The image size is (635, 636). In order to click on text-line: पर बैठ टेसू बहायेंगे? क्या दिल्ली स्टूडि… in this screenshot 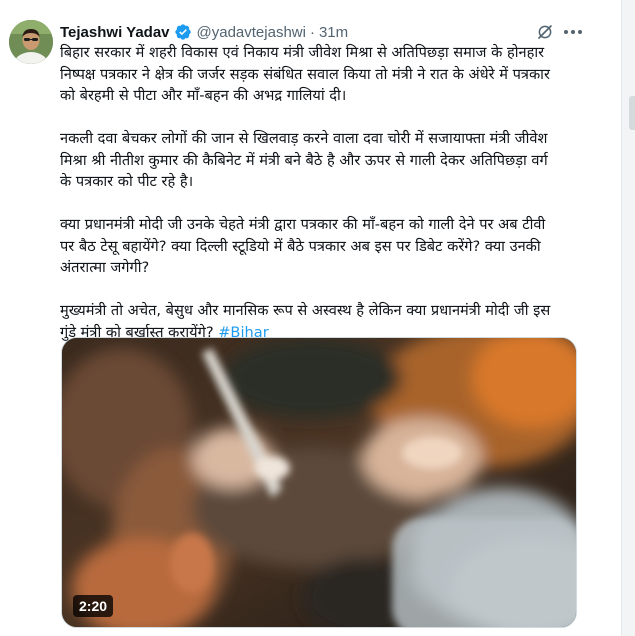, I will do `click(300, 246)`.